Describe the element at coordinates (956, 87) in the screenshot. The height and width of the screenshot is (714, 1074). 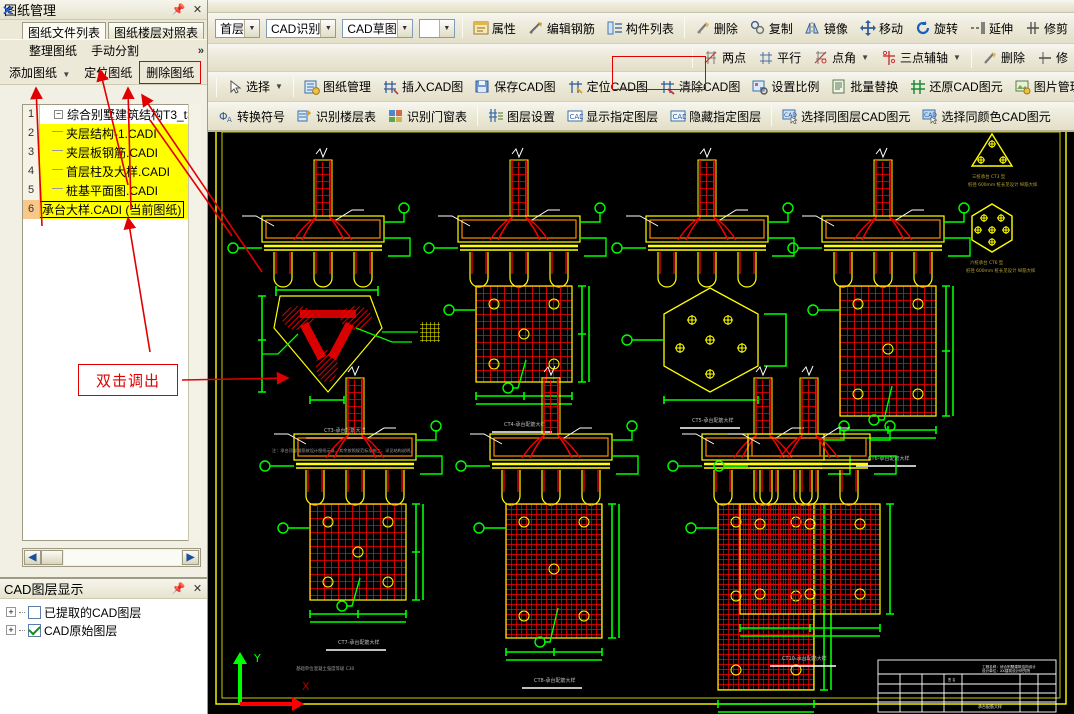
I see `restore-cad-entity-button: 还原CAD图元` at that location.